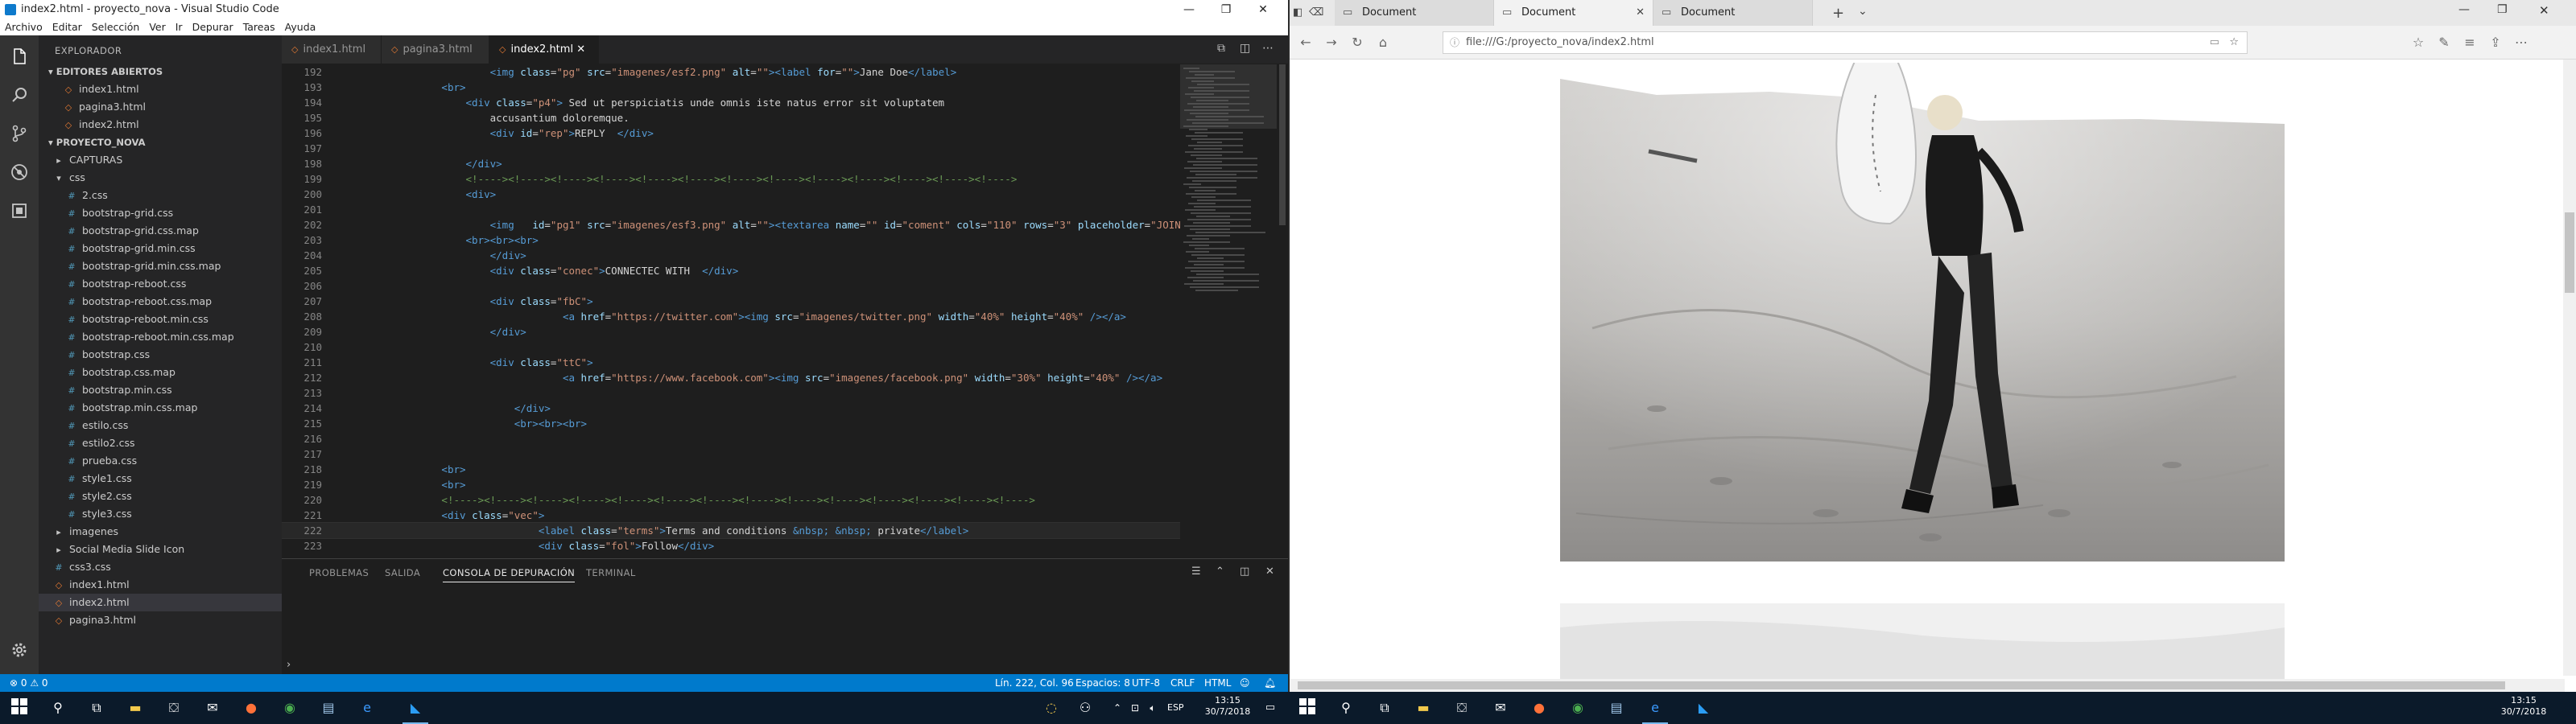 The height and width of the screenshot is (724, 2576). Describe the element at coordinates (1117, 708) in the screenshot. I see `tray-chevron-icon: ⌃` at that location.